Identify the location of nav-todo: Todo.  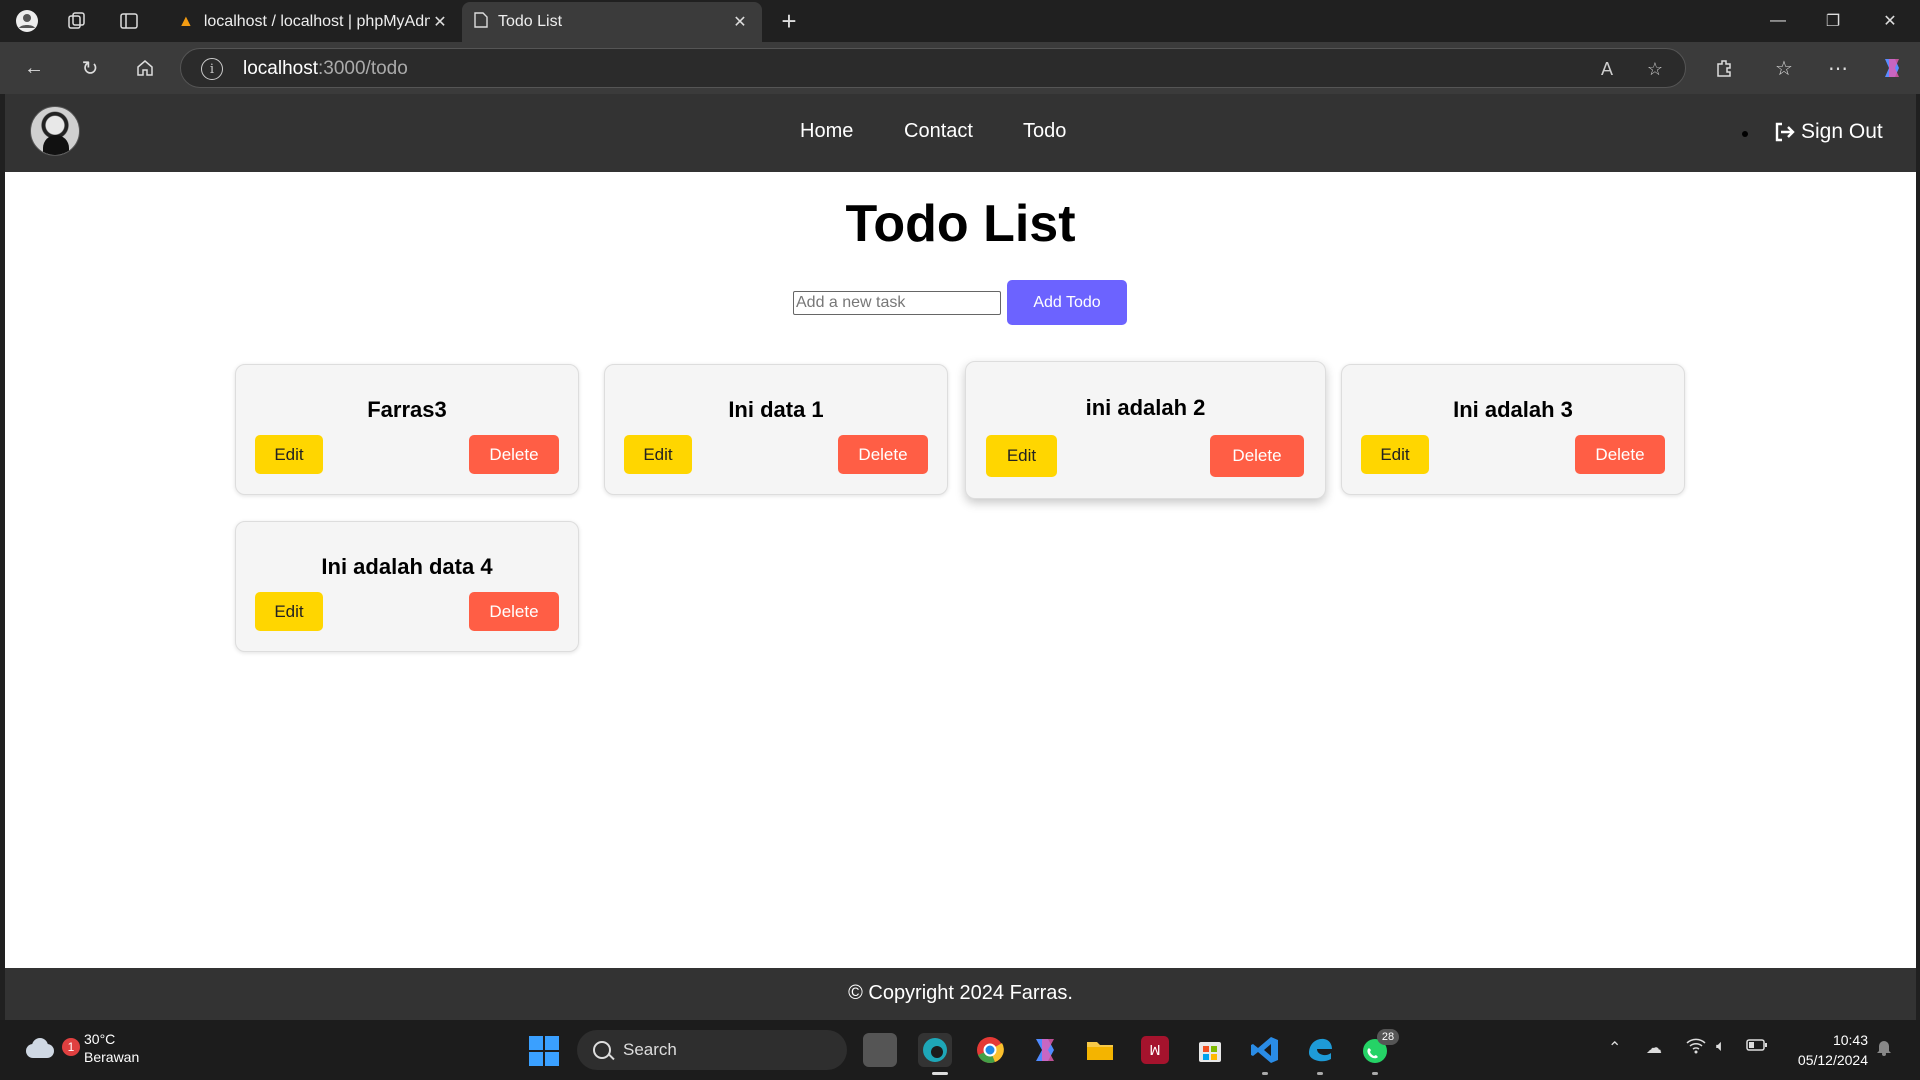
(1044, 131).